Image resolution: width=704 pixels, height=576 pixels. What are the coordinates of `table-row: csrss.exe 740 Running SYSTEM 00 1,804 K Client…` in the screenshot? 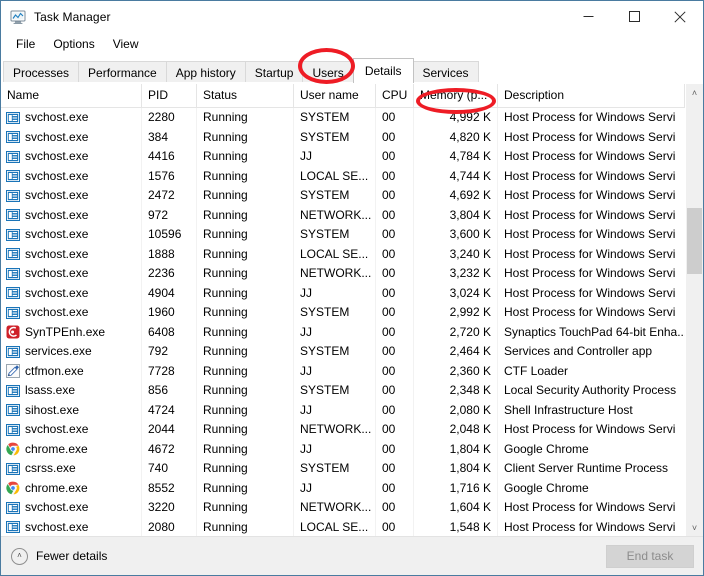 It's located at (343, 469).